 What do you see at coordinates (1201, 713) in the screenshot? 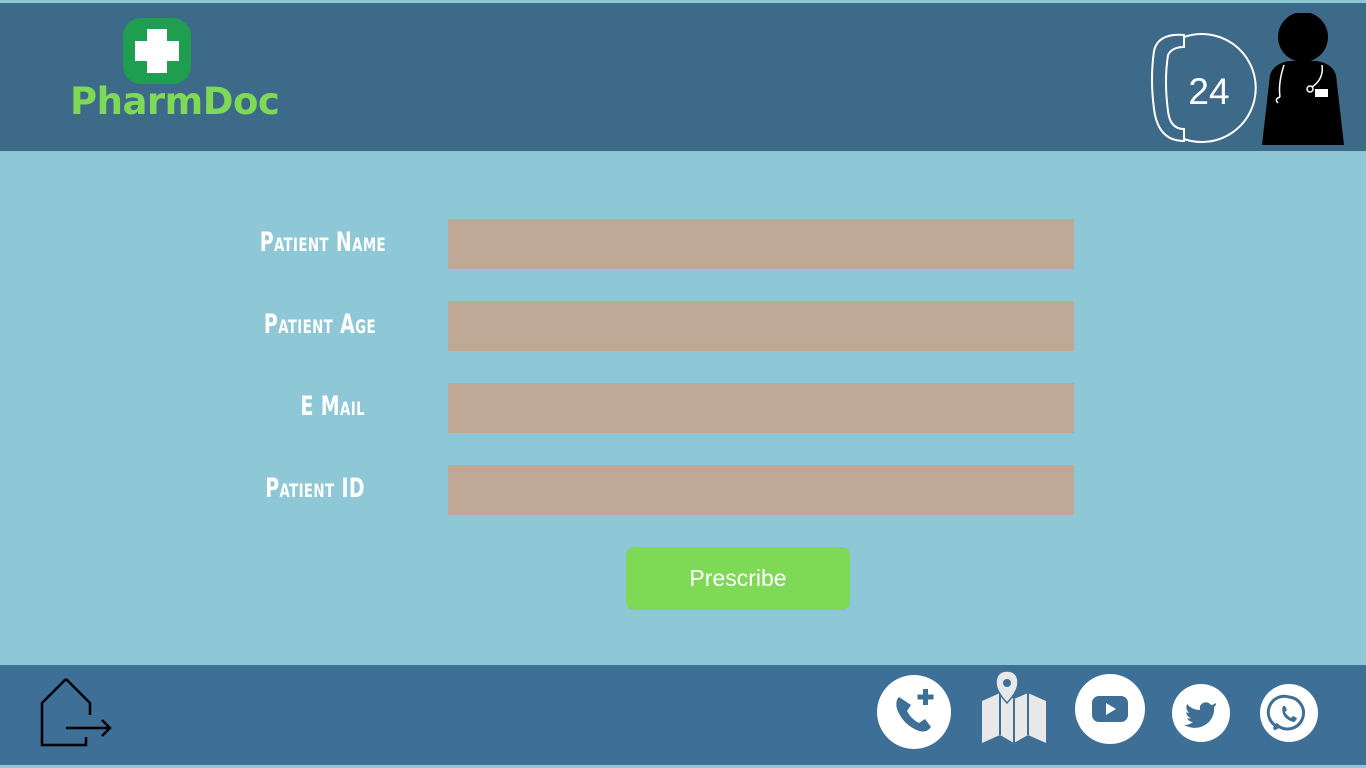
I see `twitter-icon` at bounding box center [1201, 713].